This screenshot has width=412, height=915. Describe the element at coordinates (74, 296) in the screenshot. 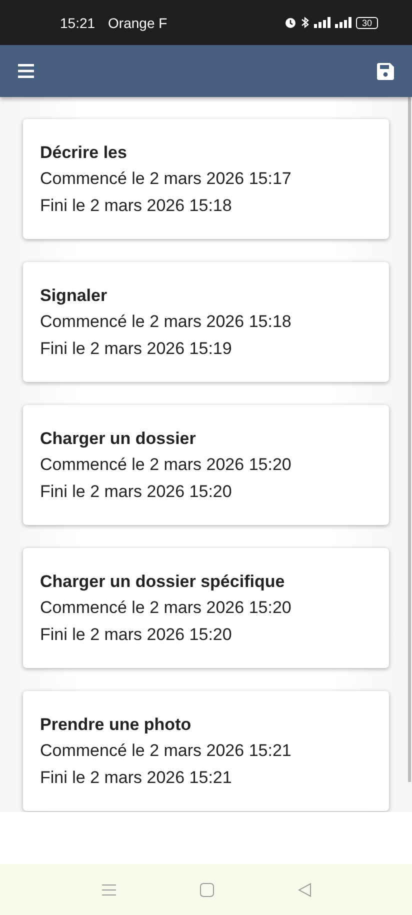

I see `task-title: Signaler` at that location.